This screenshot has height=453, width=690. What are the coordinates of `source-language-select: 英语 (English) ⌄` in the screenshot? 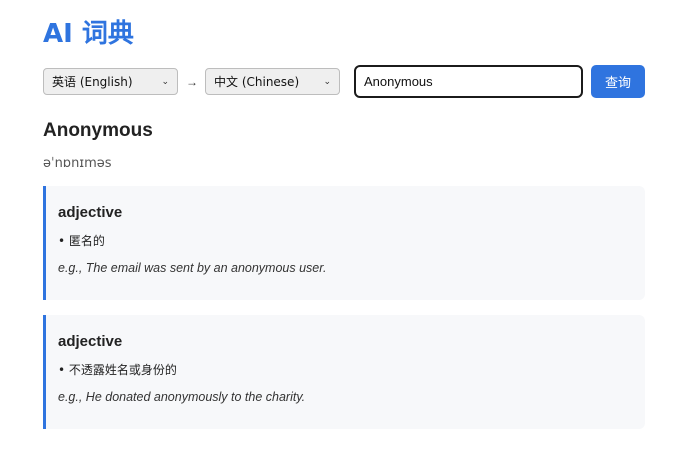 It's located at (110, 81).